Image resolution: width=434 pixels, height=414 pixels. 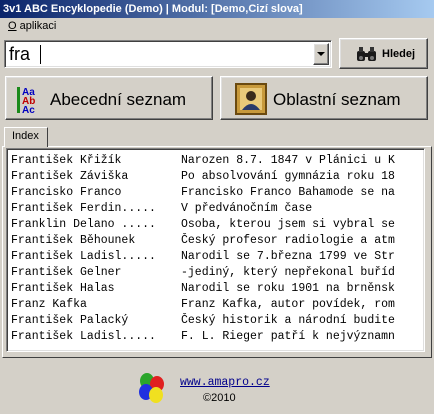 What do you see at coordinates (288, 304) in the screenshot?
I see `list-item-description: Franz Kafka, autor povídek, rom` at bounding box center [288, 304].